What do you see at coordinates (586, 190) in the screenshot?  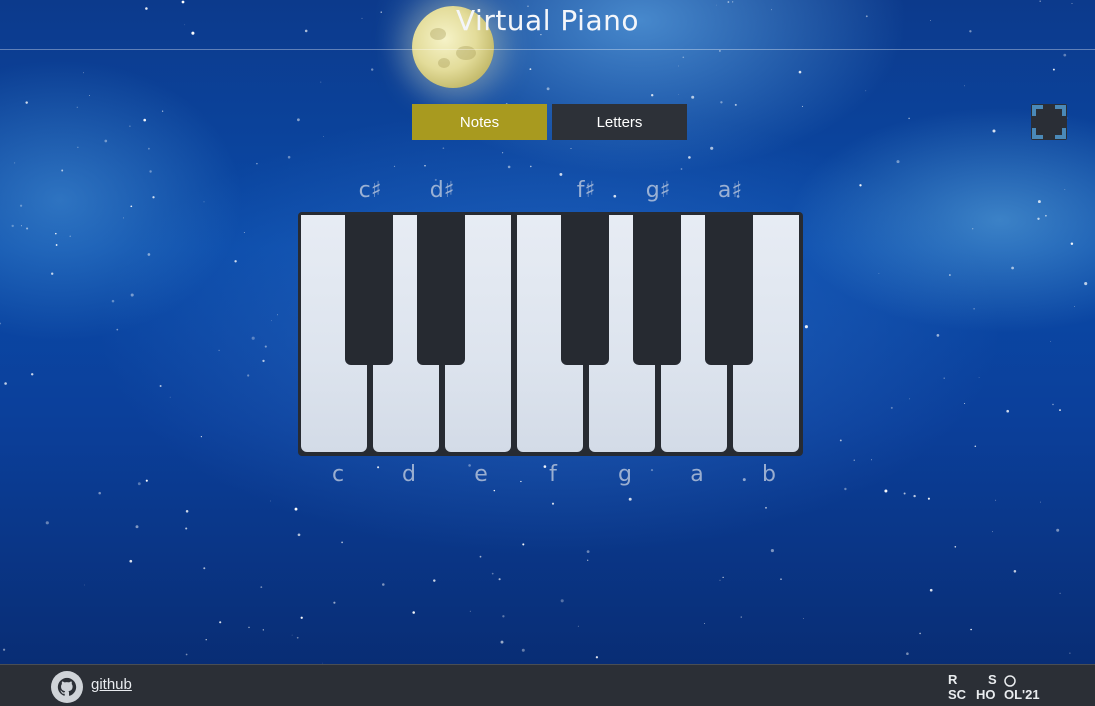 I see `sharp-label: f♯` at bounding box center [586, 190].